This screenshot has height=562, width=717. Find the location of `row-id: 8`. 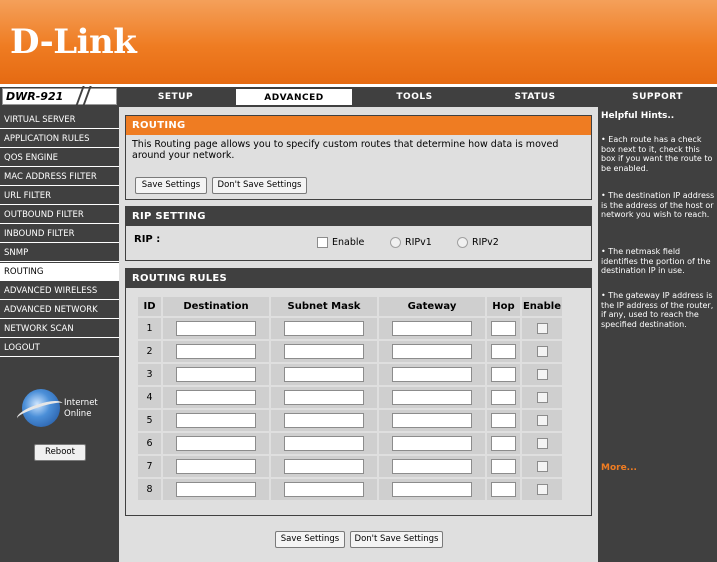

row-id: 8 is located at coordinates (149, 489).